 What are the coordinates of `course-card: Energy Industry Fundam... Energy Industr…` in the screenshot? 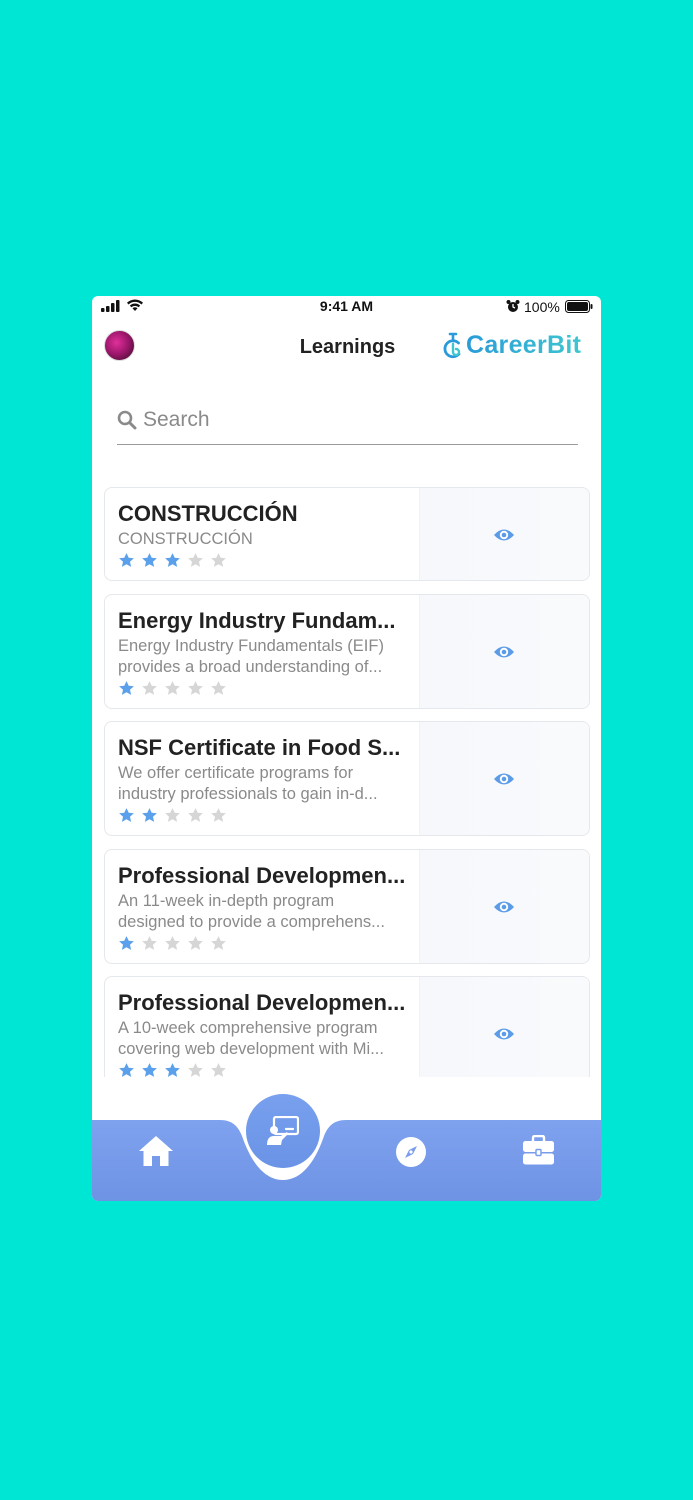 It's located at (347, 651).